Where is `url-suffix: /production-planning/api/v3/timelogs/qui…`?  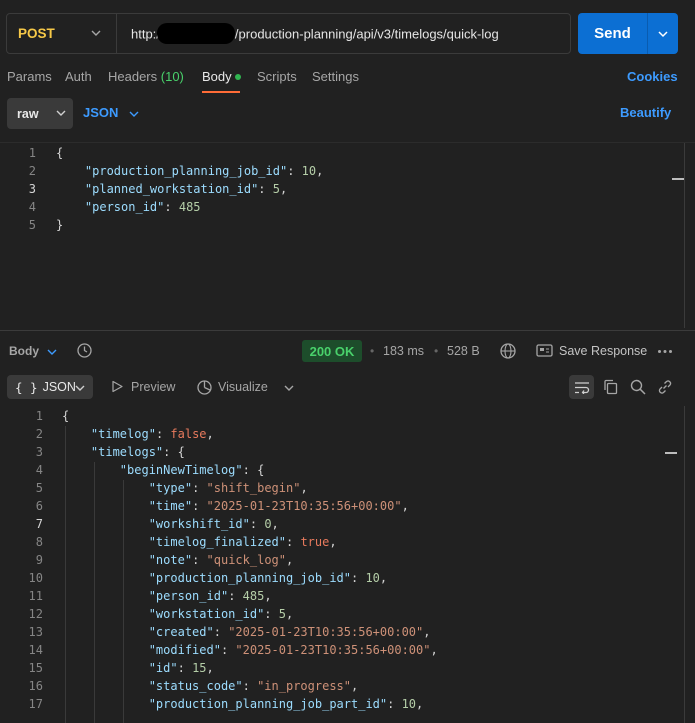
url-suffix: /production-planning/api/v3/timelogs/qui… is located at coordinates (366, 34).